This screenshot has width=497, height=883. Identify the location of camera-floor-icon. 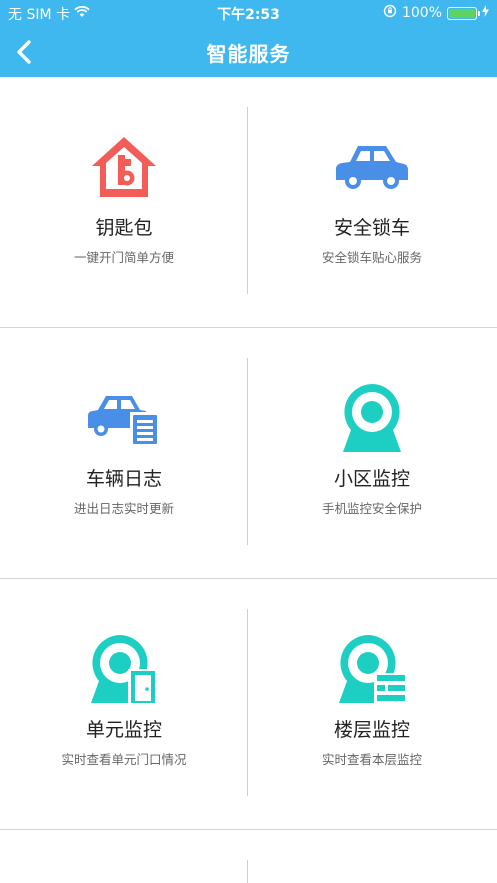
(372, 669).